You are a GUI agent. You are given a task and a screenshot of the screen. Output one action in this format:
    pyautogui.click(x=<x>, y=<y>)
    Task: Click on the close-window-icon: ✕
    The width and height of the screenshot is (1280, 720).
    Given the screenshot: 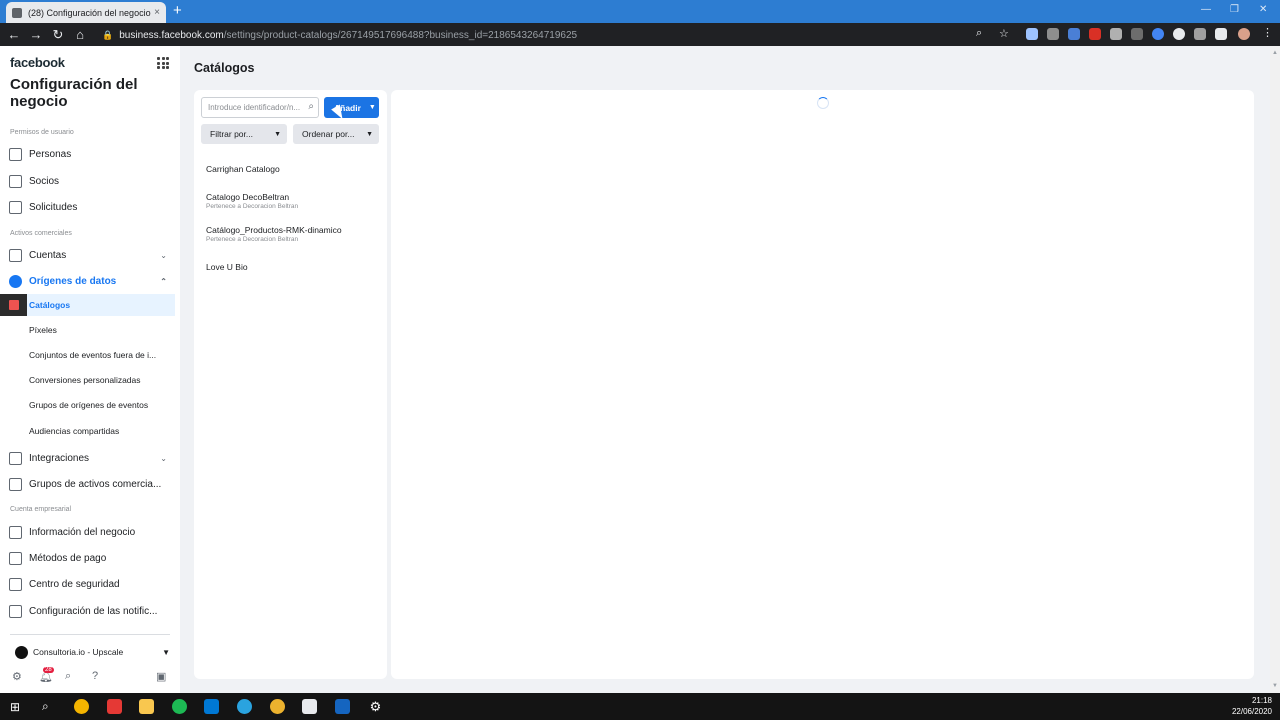 What is the action you would take?
    pyautogui.click(x=1263, y=9)
    